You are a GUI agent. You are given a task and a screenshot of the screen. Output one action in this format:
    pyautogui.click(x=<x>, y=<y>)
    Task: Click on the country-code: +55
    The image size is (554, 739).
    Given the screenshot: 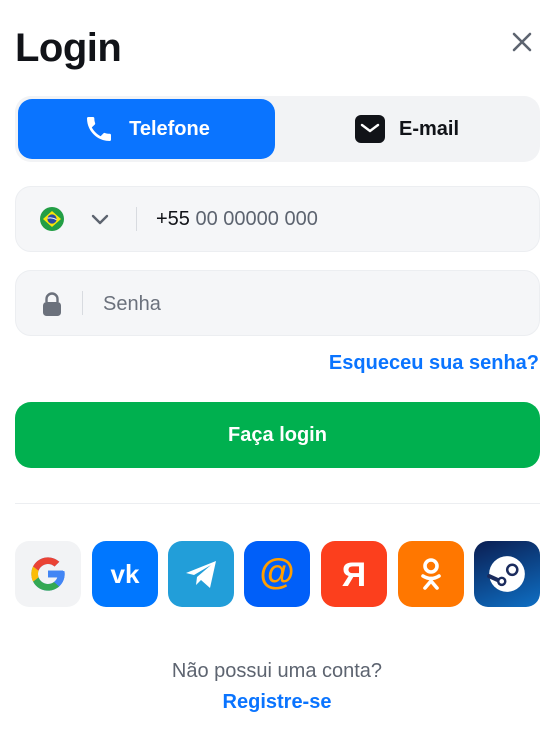 What is the action you would take?
    pyautogui.click(x=173, y=219)
    